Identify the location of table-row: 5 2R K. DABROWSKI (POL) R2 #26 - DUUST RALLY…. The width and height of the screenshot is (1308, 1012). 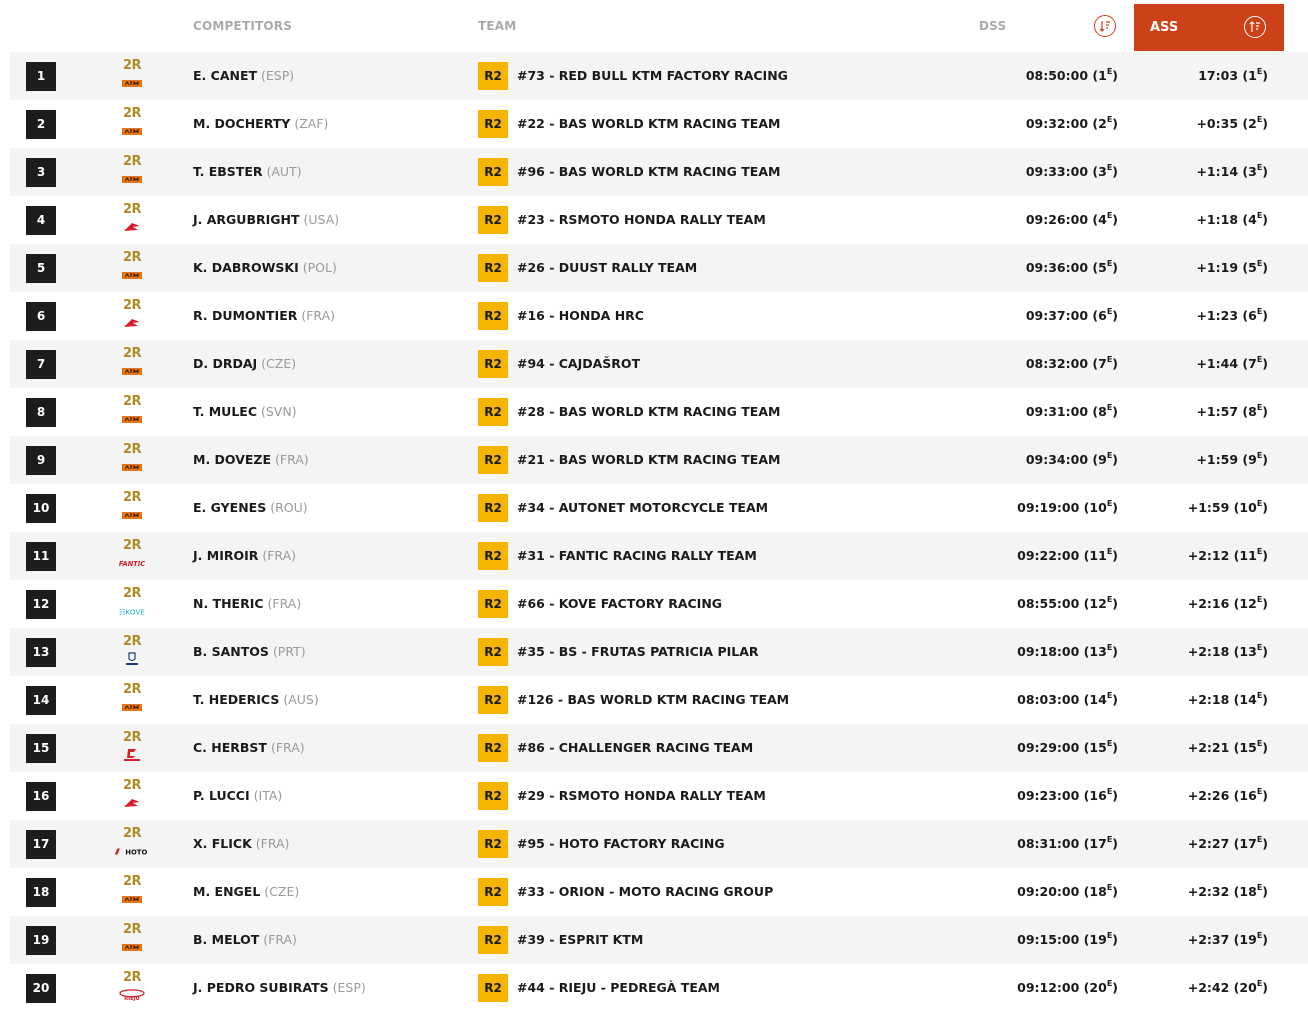
(659, 268).